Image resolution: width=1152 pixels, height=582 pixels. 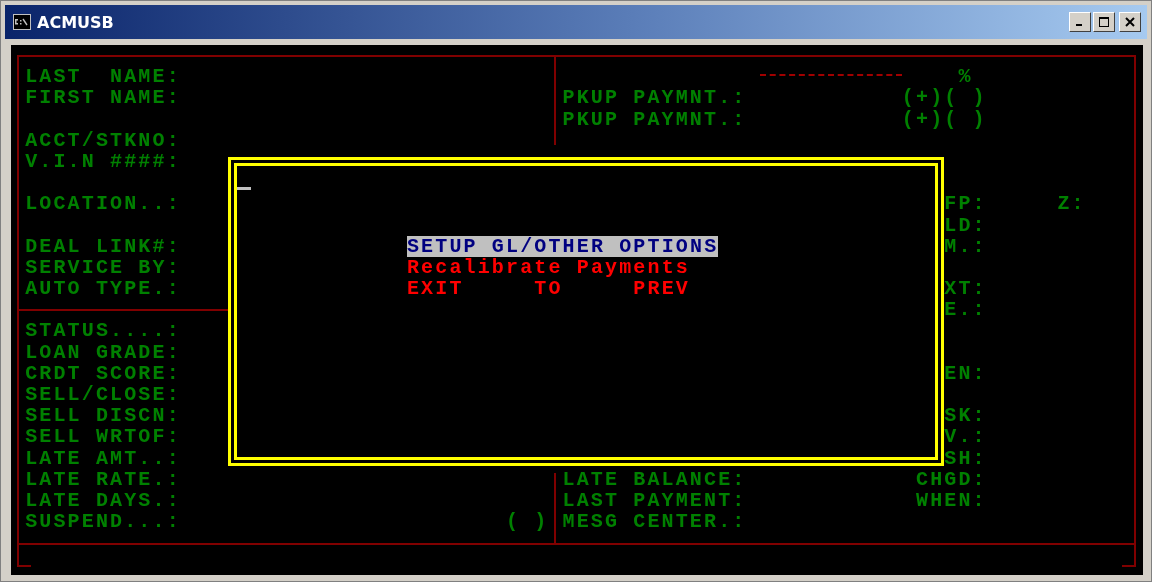 I want to click on field-label: SK:, so click(x=965, y=416).